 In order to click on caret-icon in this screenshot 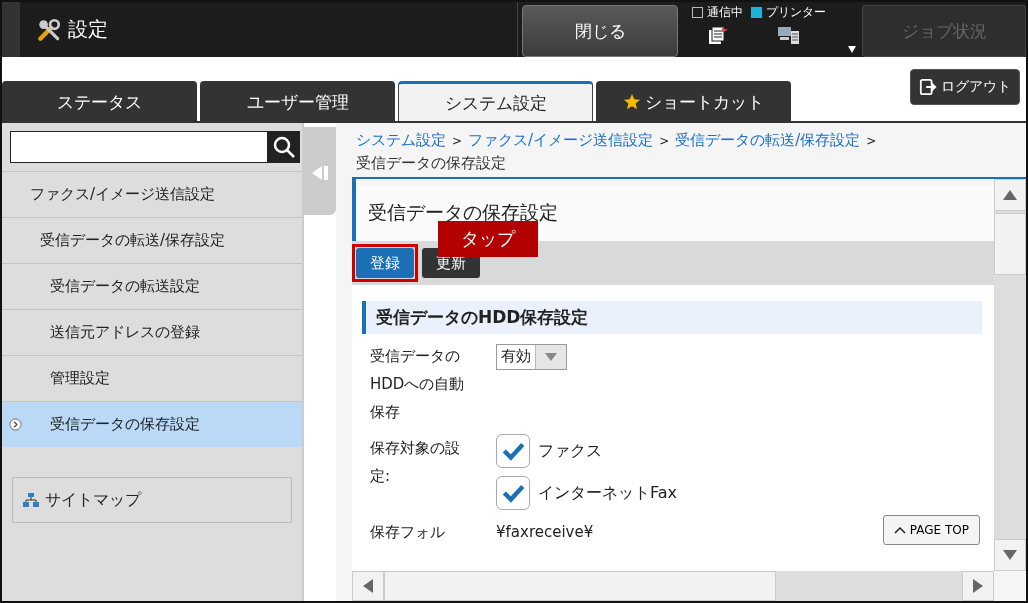, I will do `click(551, 357)`.